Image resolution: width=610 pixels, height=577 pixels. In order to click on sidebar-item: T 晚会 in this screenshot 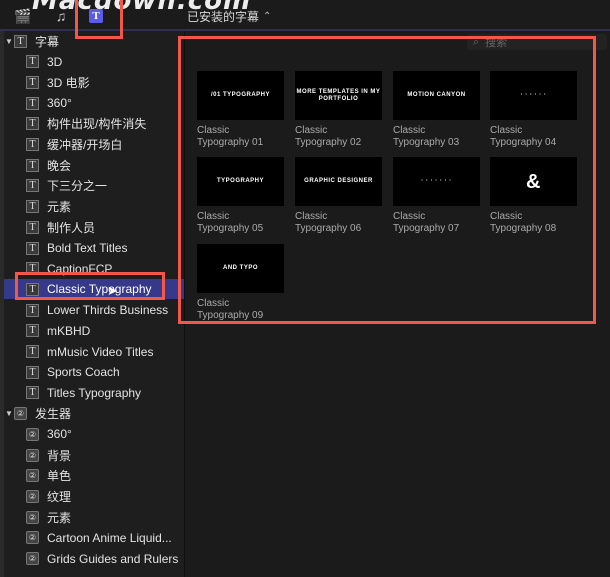, I will do `click(94, 165)`.